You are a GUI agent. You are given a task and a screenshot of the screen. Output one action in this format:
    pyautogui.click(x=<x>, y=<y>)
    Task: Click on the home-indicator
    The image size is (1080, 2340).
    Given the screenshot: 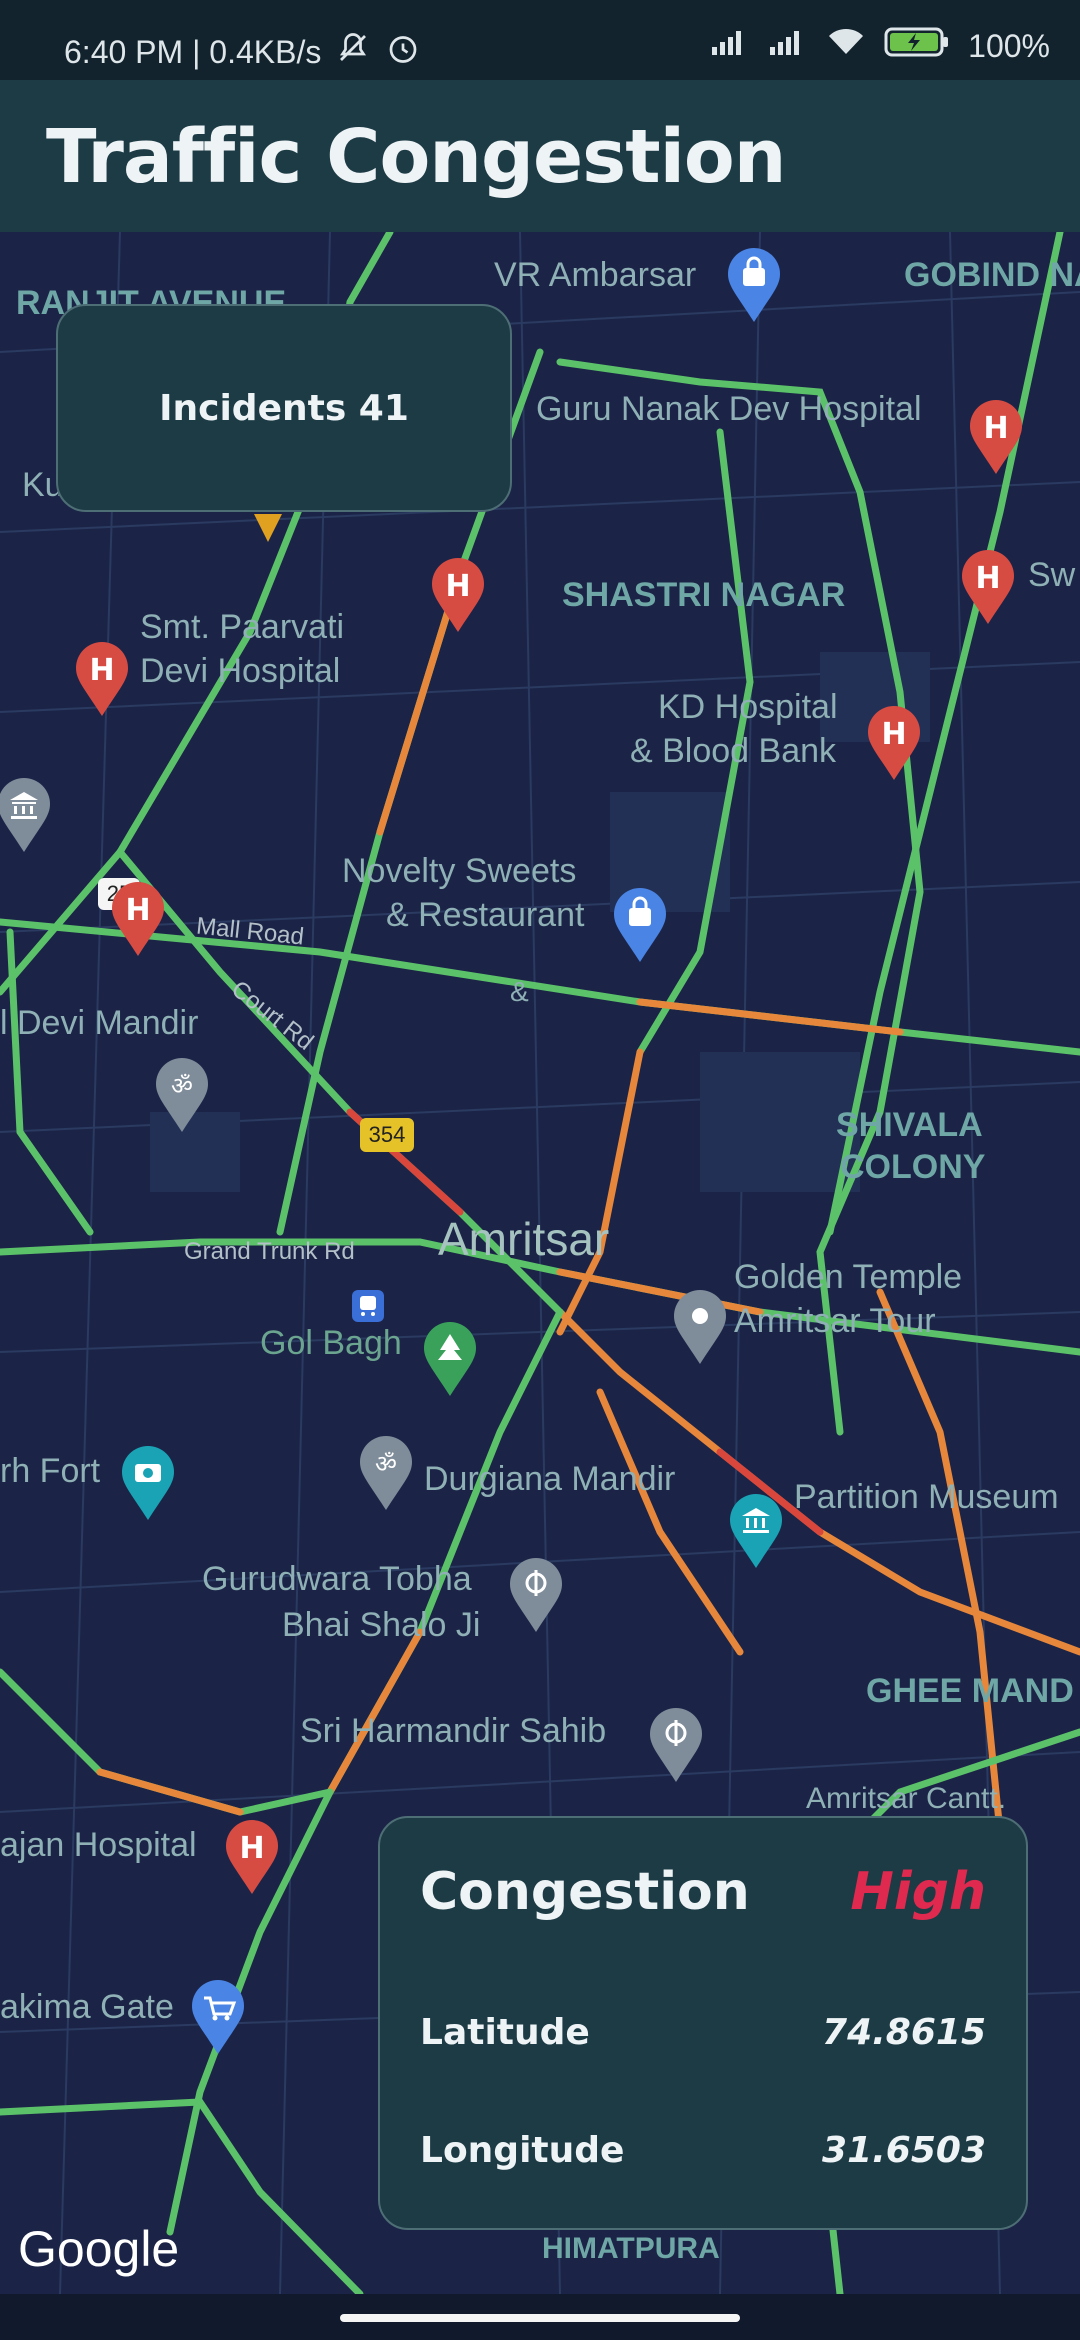 What is the action you would take?
    pyautogui.click(x=540, y=2318)
    